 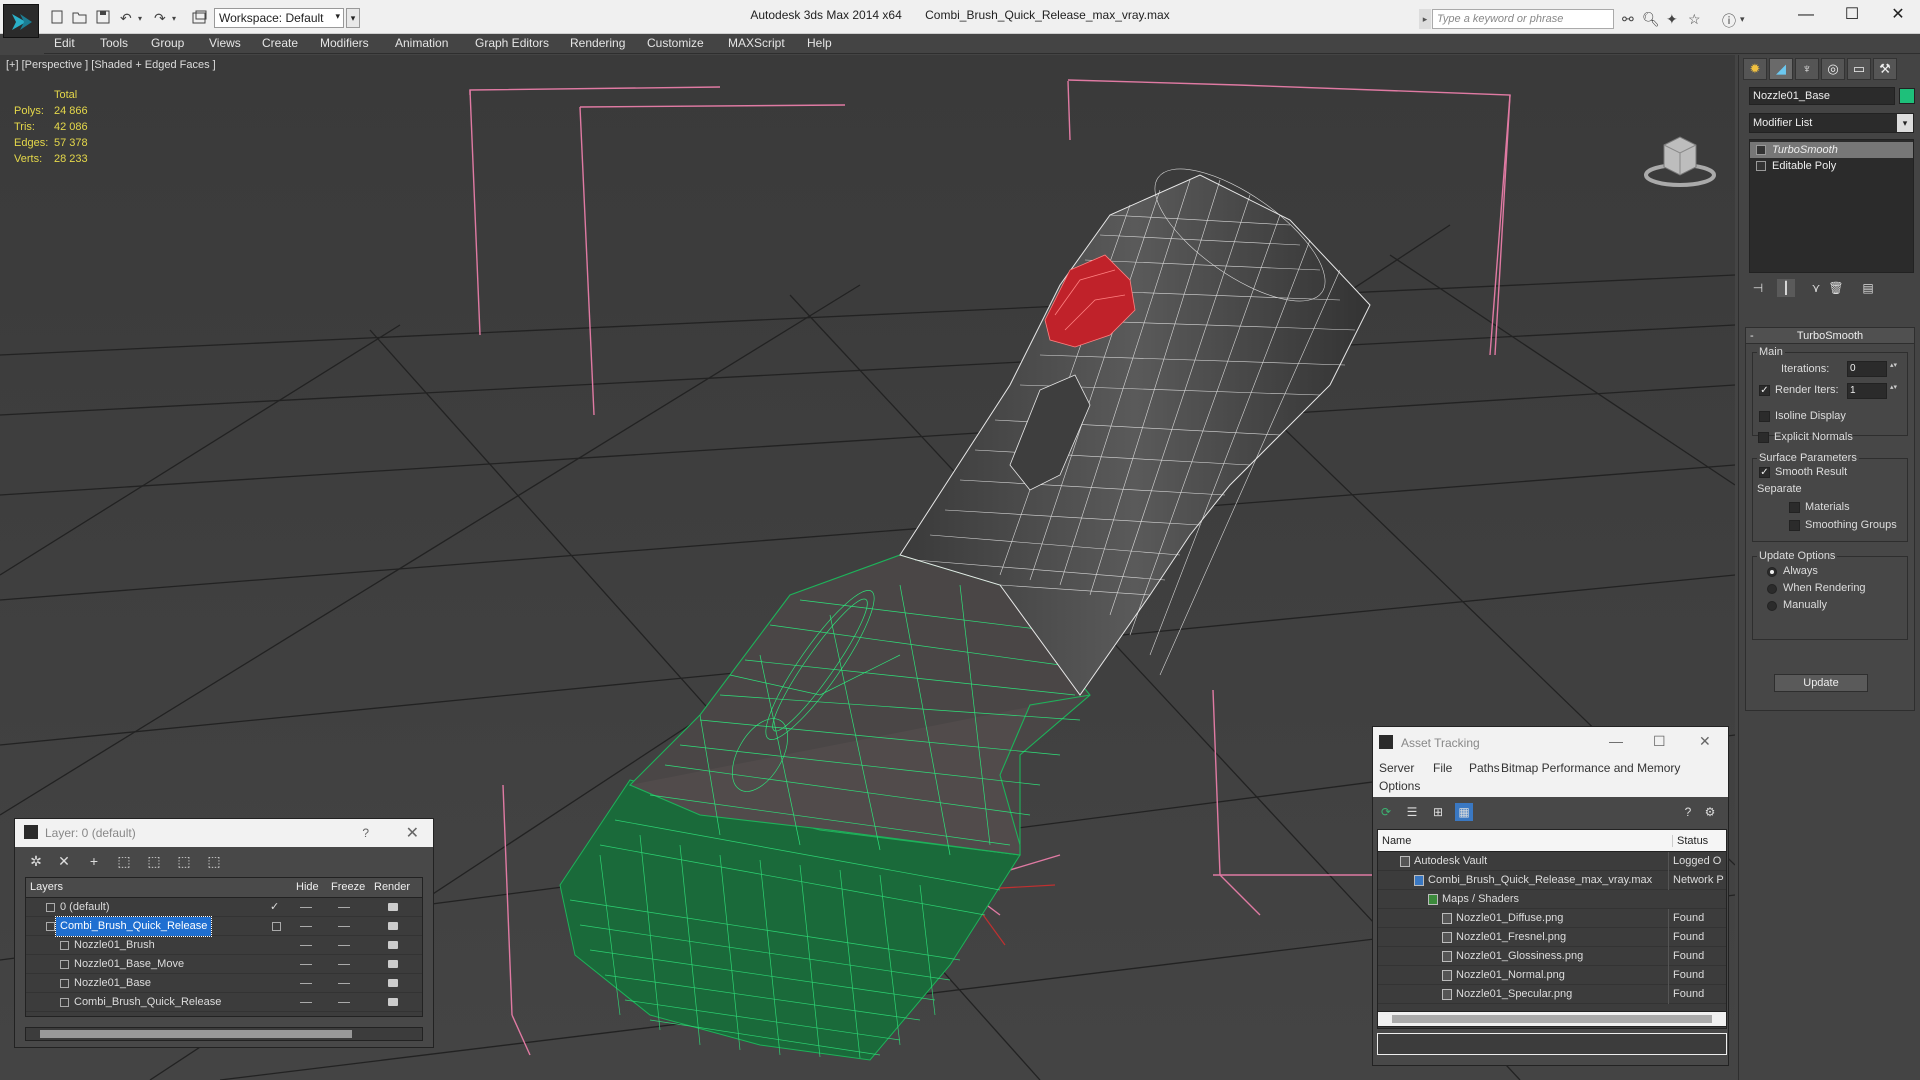 I want to click on update-button: Update, so click(x=1821, y=683).